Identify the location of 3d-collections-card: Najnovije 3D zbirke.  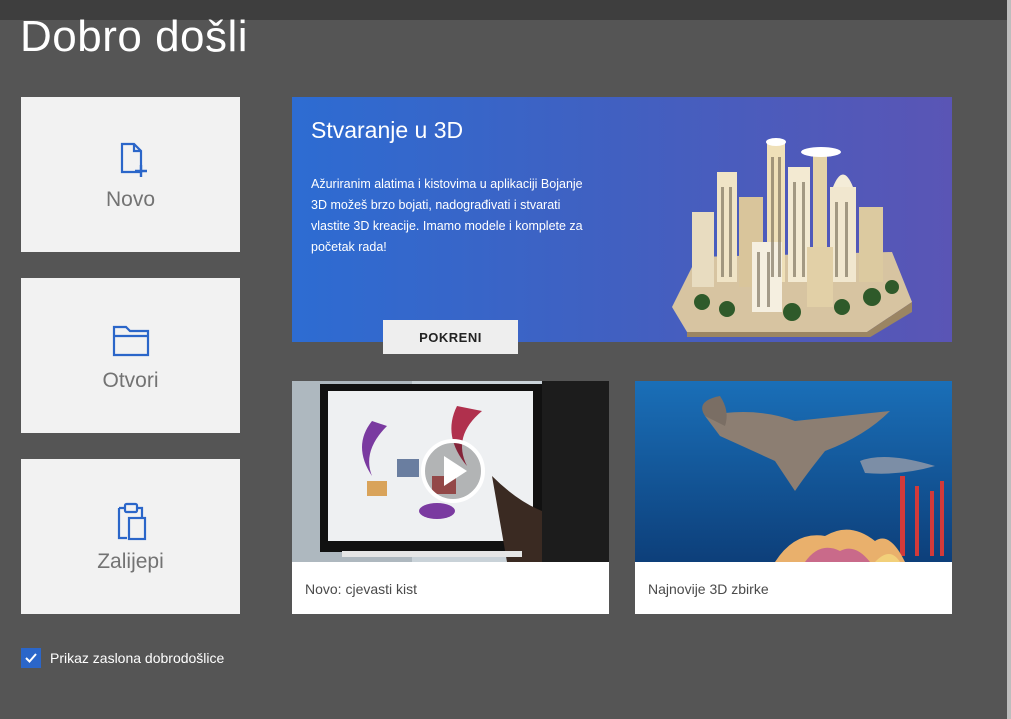
(793, 497).